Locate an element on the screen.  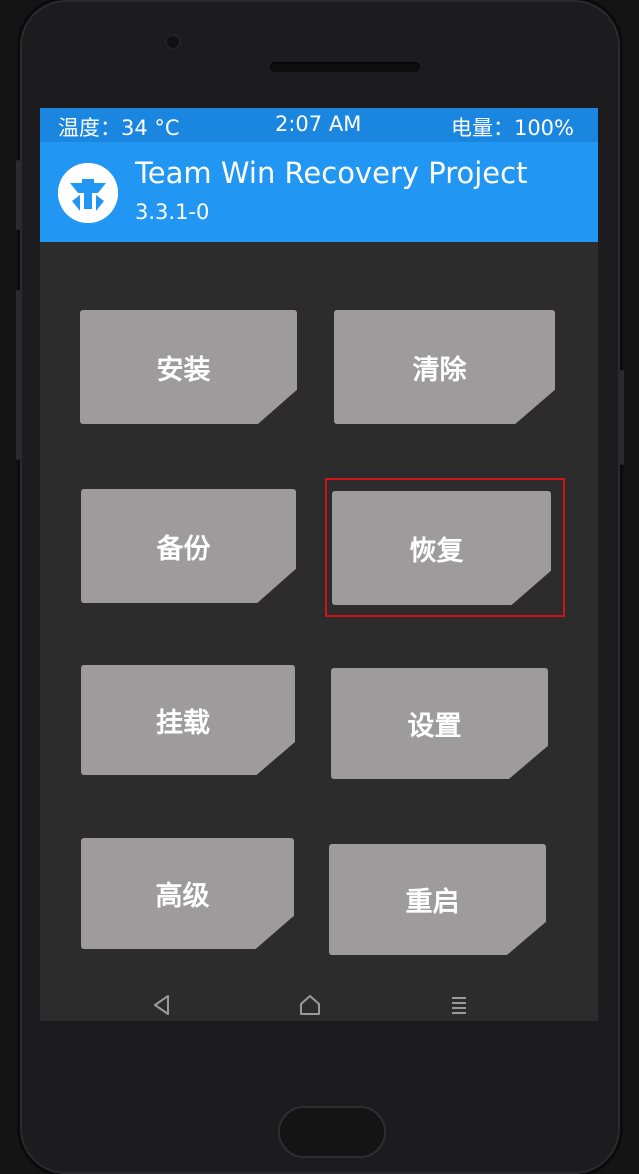
restore-highlight-box is located at coordinates (445, 547).